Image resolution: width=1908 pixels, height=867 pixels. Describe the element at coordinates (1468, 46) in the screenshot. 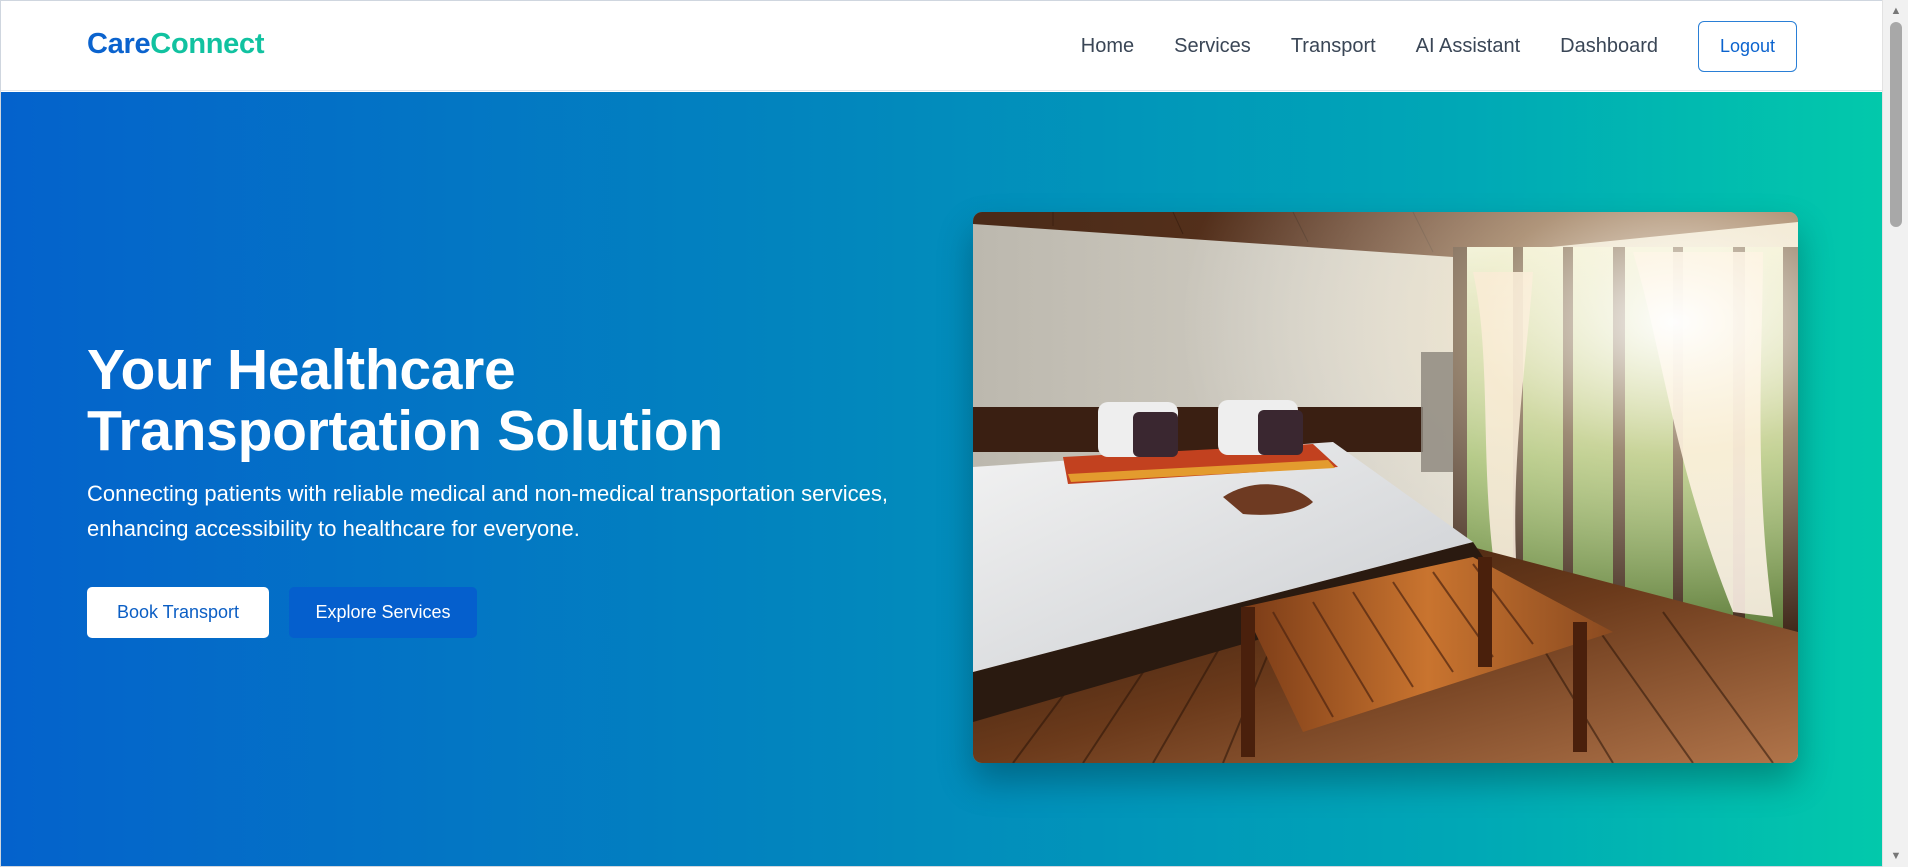

I see `nav-link-ai-assistant: AI Assistant` at that location.